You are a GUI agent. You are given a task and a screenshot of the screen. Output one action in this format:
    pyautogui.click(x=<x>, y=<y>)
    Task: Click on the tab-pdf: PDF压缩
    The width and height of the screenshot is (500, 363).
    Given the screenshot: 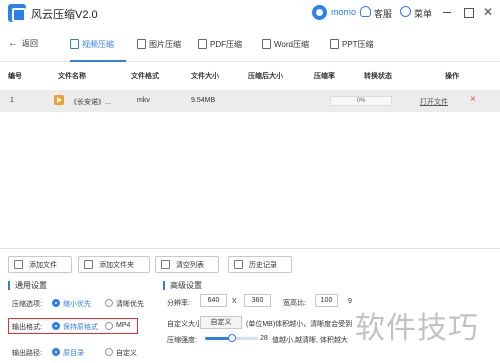 What is the action you would take?
    pyautogui.click(x=220, y=44)
    